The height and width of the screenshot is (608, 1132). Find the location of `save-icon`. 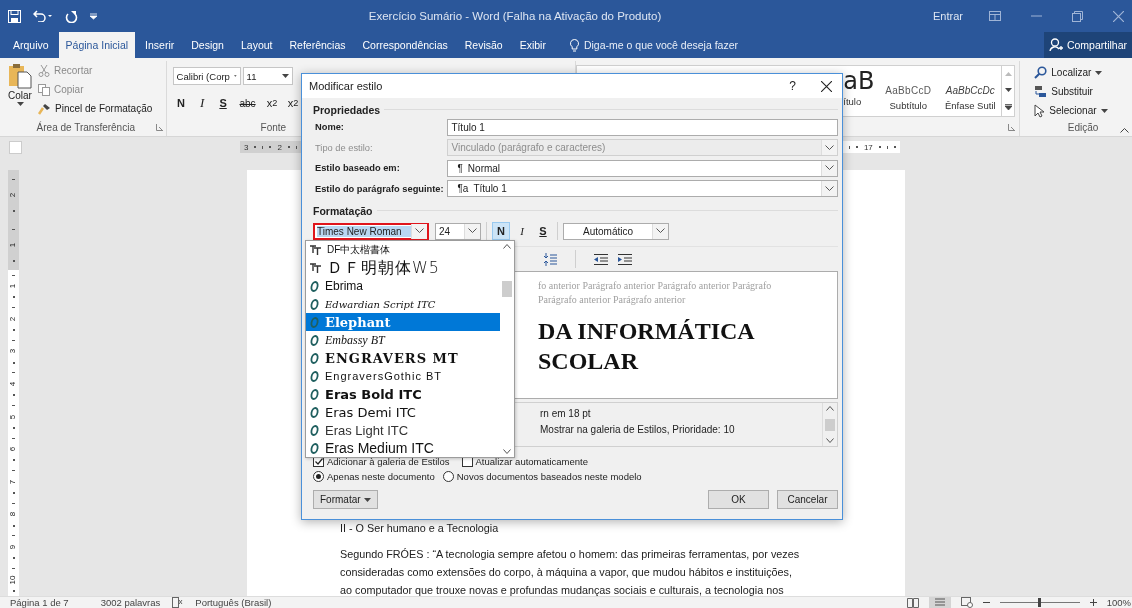

save-icon is located at coordinates (14, 16).